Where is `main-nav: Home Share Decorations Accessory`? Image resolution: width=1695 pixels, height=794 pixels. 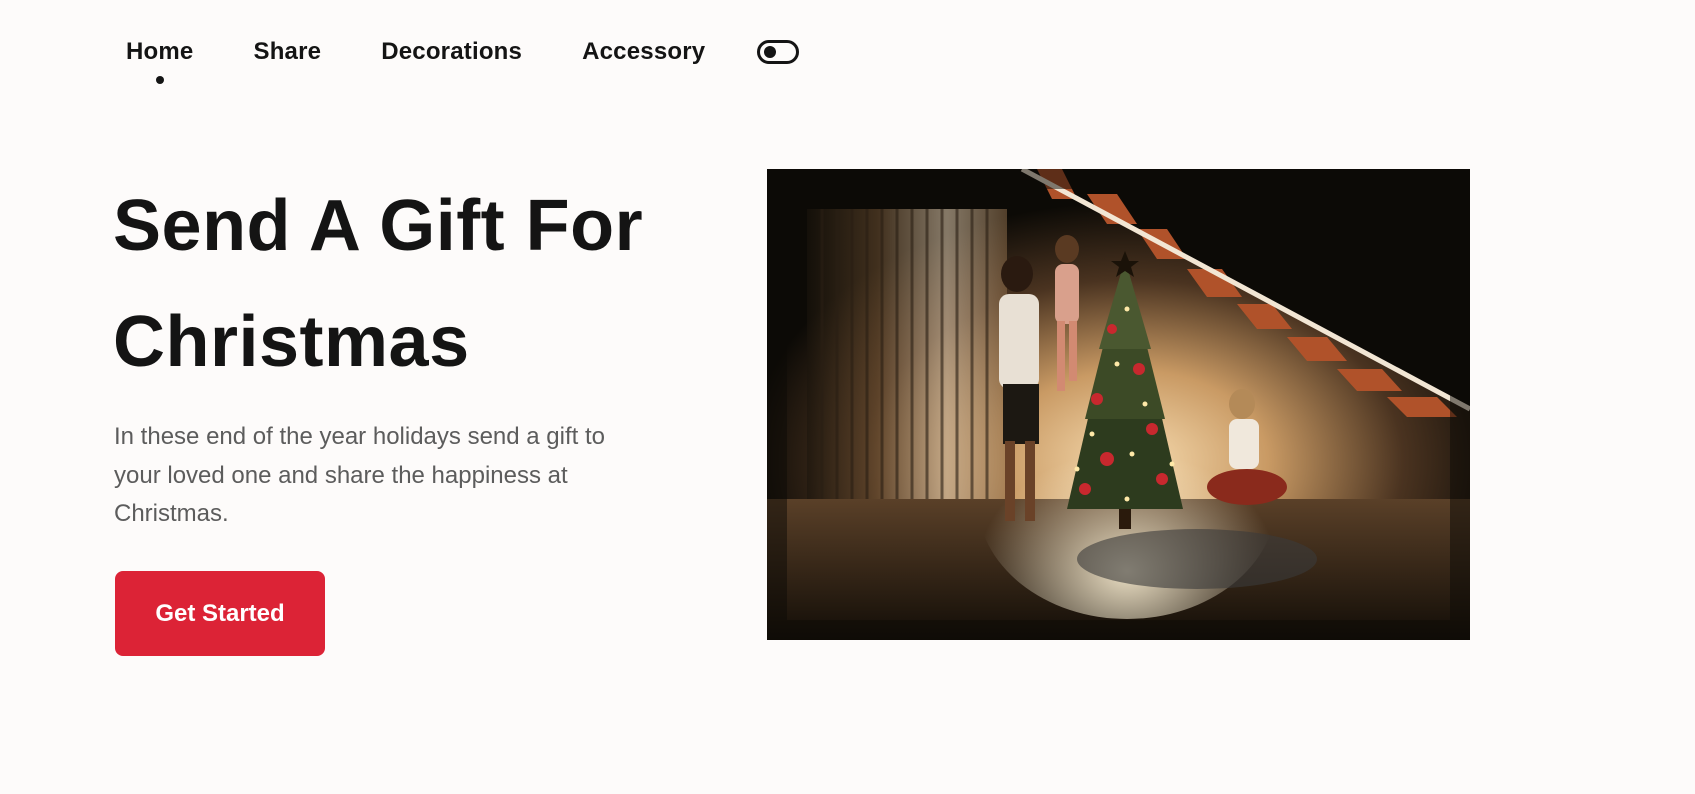
main-nav: Home Share Decorations Accessory is located at coordinates (463, 58).